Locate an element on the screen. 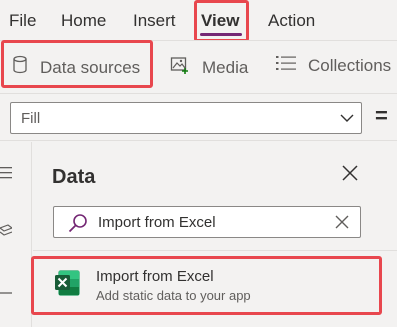 Image resolution: width=397 pixels, height=327 pixels. media-icon is located at coordinates (180, 67).